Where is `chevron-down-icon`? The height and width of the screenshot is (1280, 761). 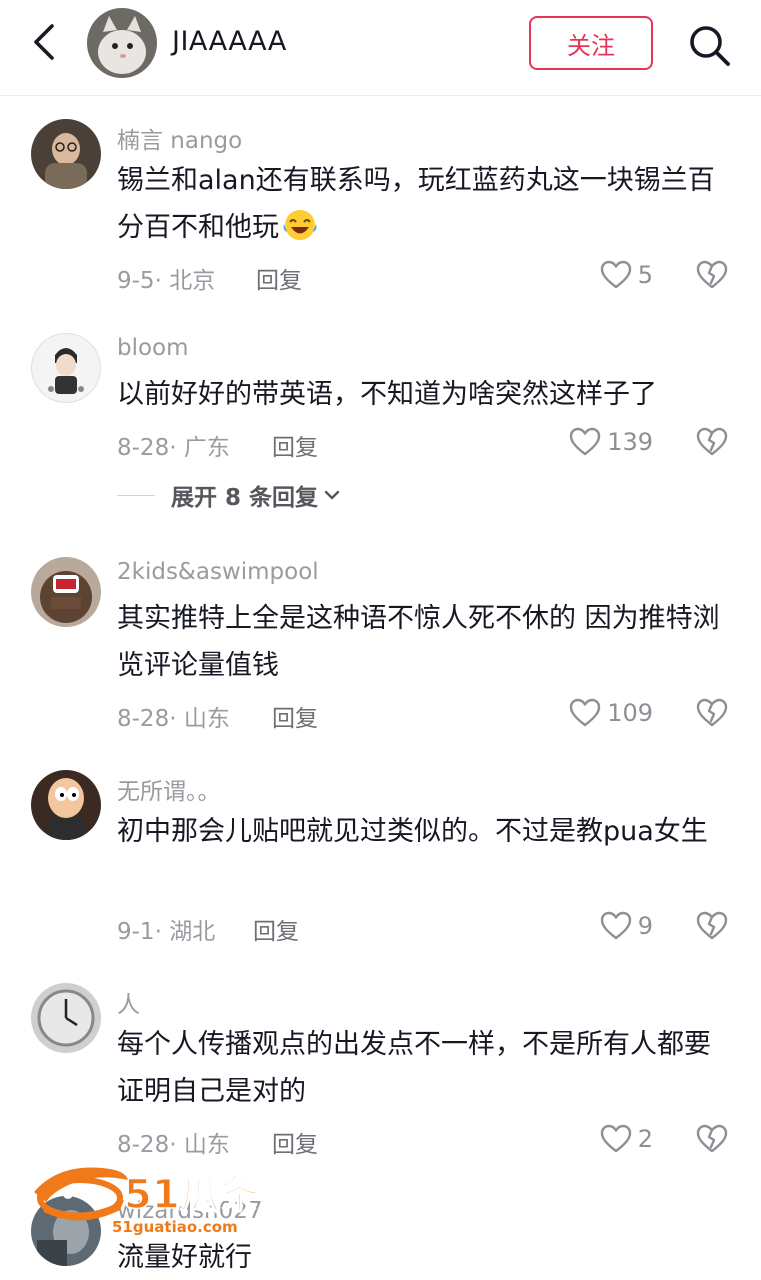
chevron-down-icon is located at coordinates (332, 495).